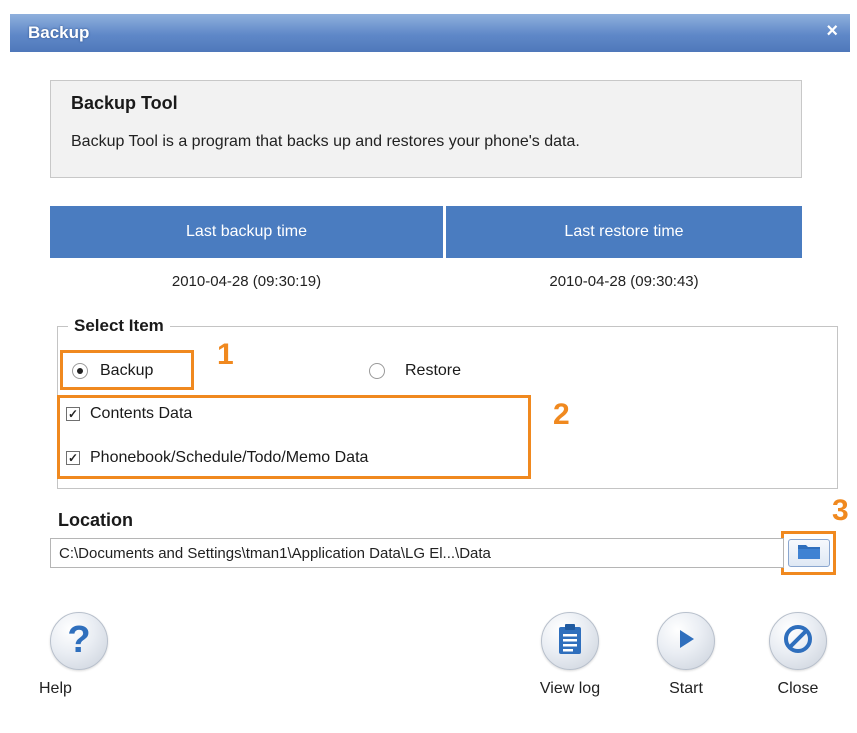 The image size is (857, 733). Describe the element at coordinates (832, 31) in the screenshot. I see `window-close-icon: ×` at that location.